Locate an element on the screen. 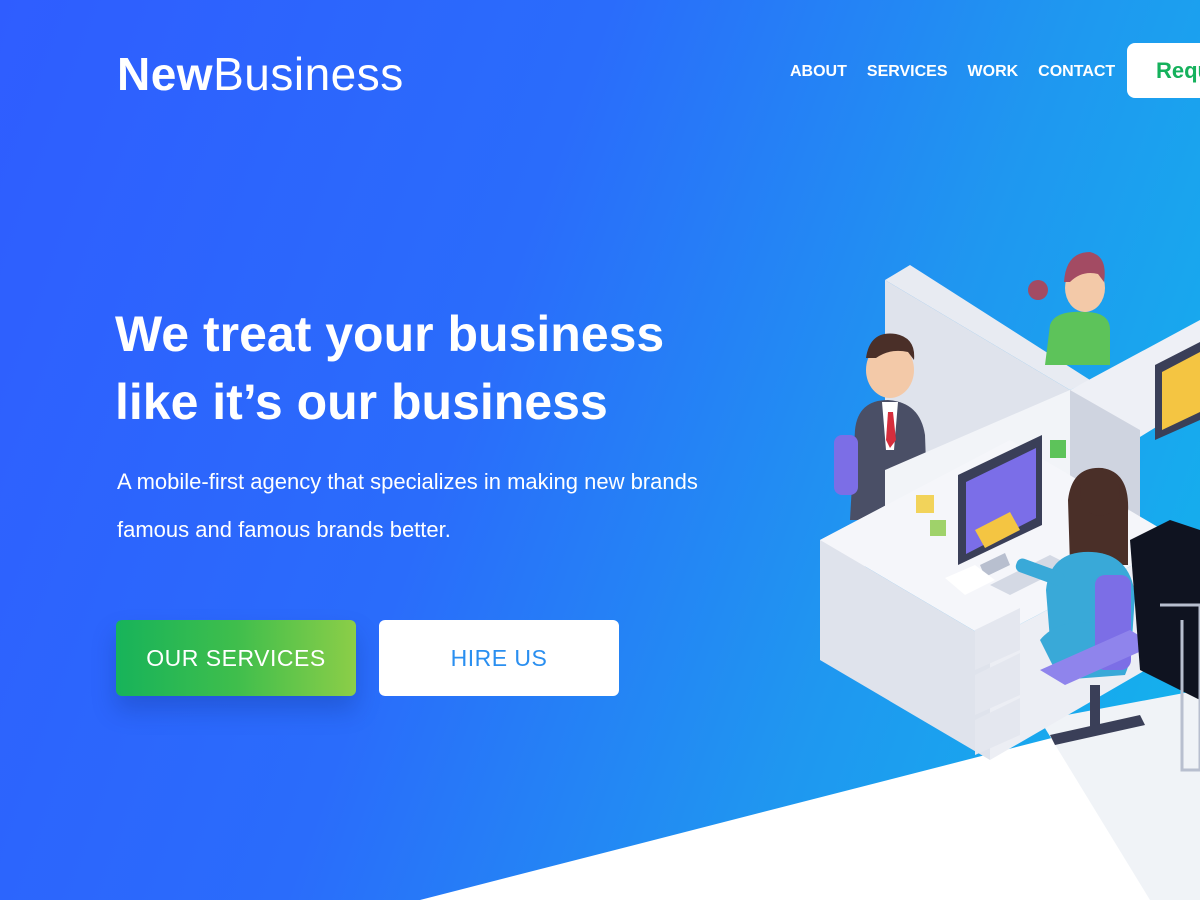 This screenshot has height=900, width=1200. main-nav: ABOUT SERVICES WORK CONTACT is located at coordinates (962, 72).